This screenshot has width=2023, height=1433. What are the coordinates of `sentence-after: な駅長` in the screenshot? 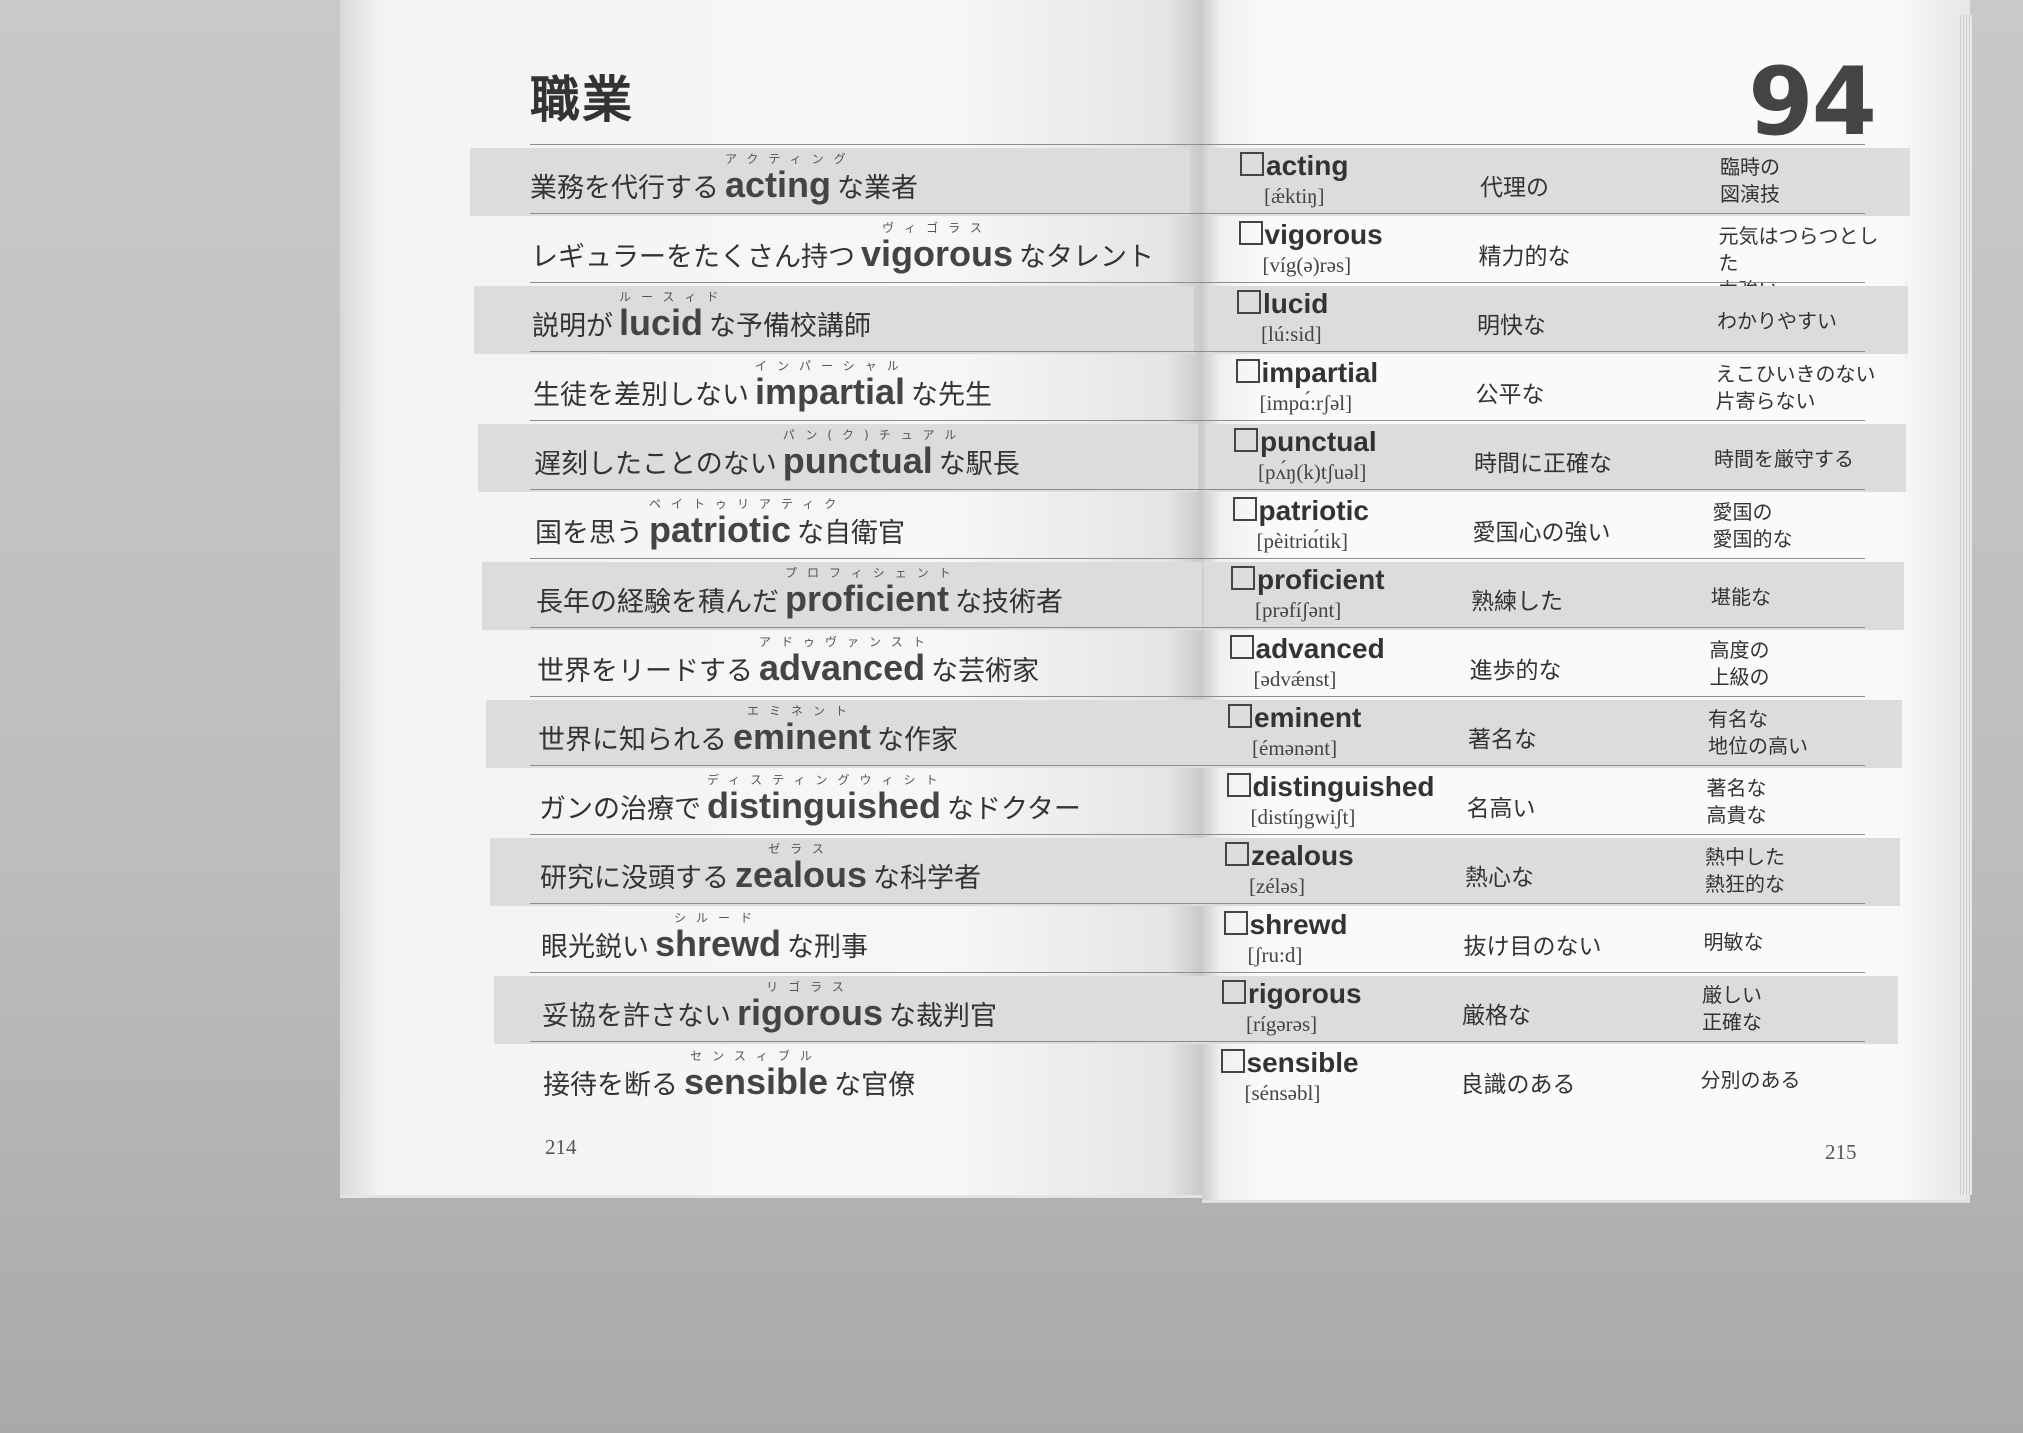 It's located at (979, 464).